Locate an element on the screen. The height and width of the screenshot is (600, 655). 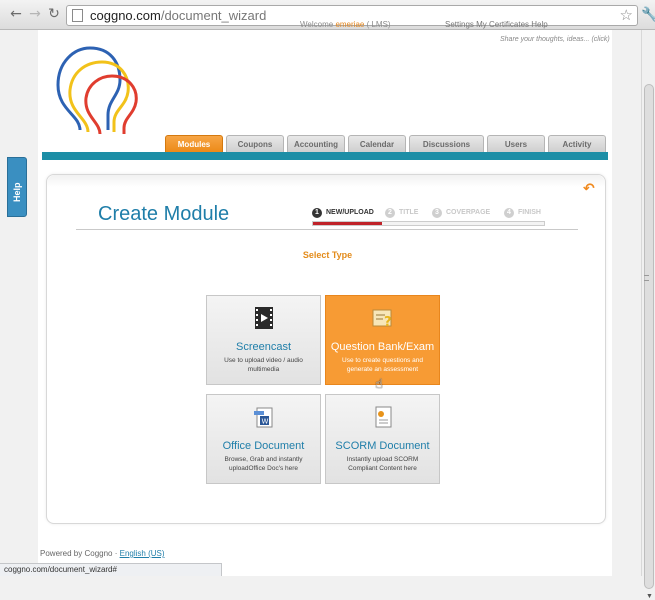
wrench-menu-icon: 🔧 is located at coordinates (648, 14).